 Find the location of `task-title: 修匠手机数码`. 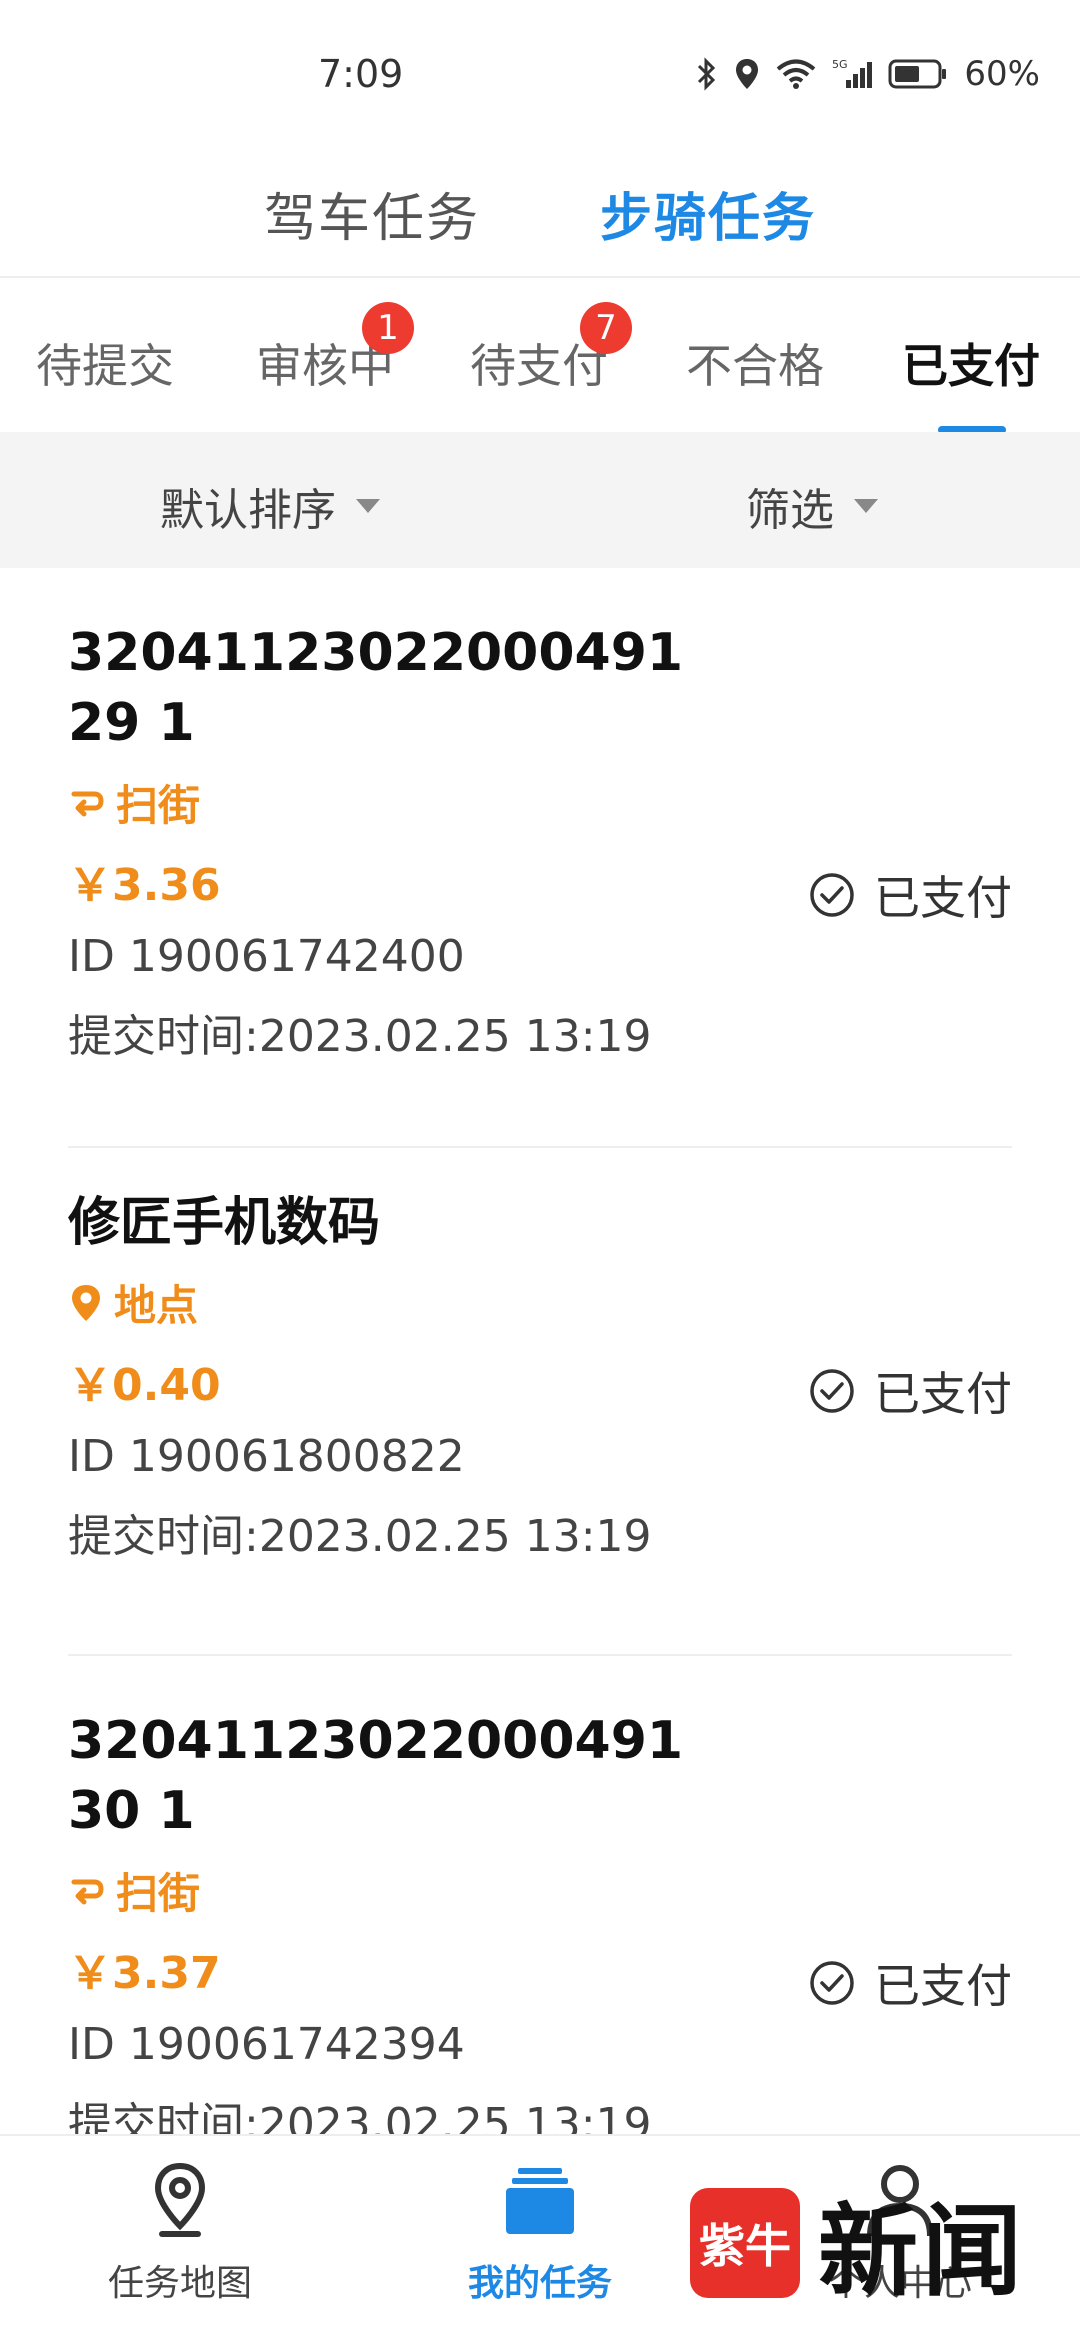

task-title: 修匠手机数码 is located at coordinates (224, 1223).